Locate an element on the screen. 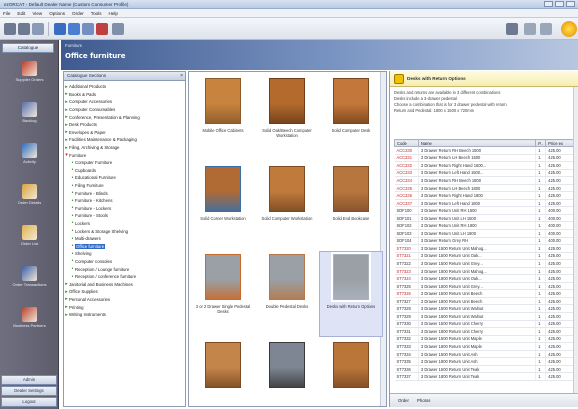  list-view-icon is located at coordinates (74, 29).